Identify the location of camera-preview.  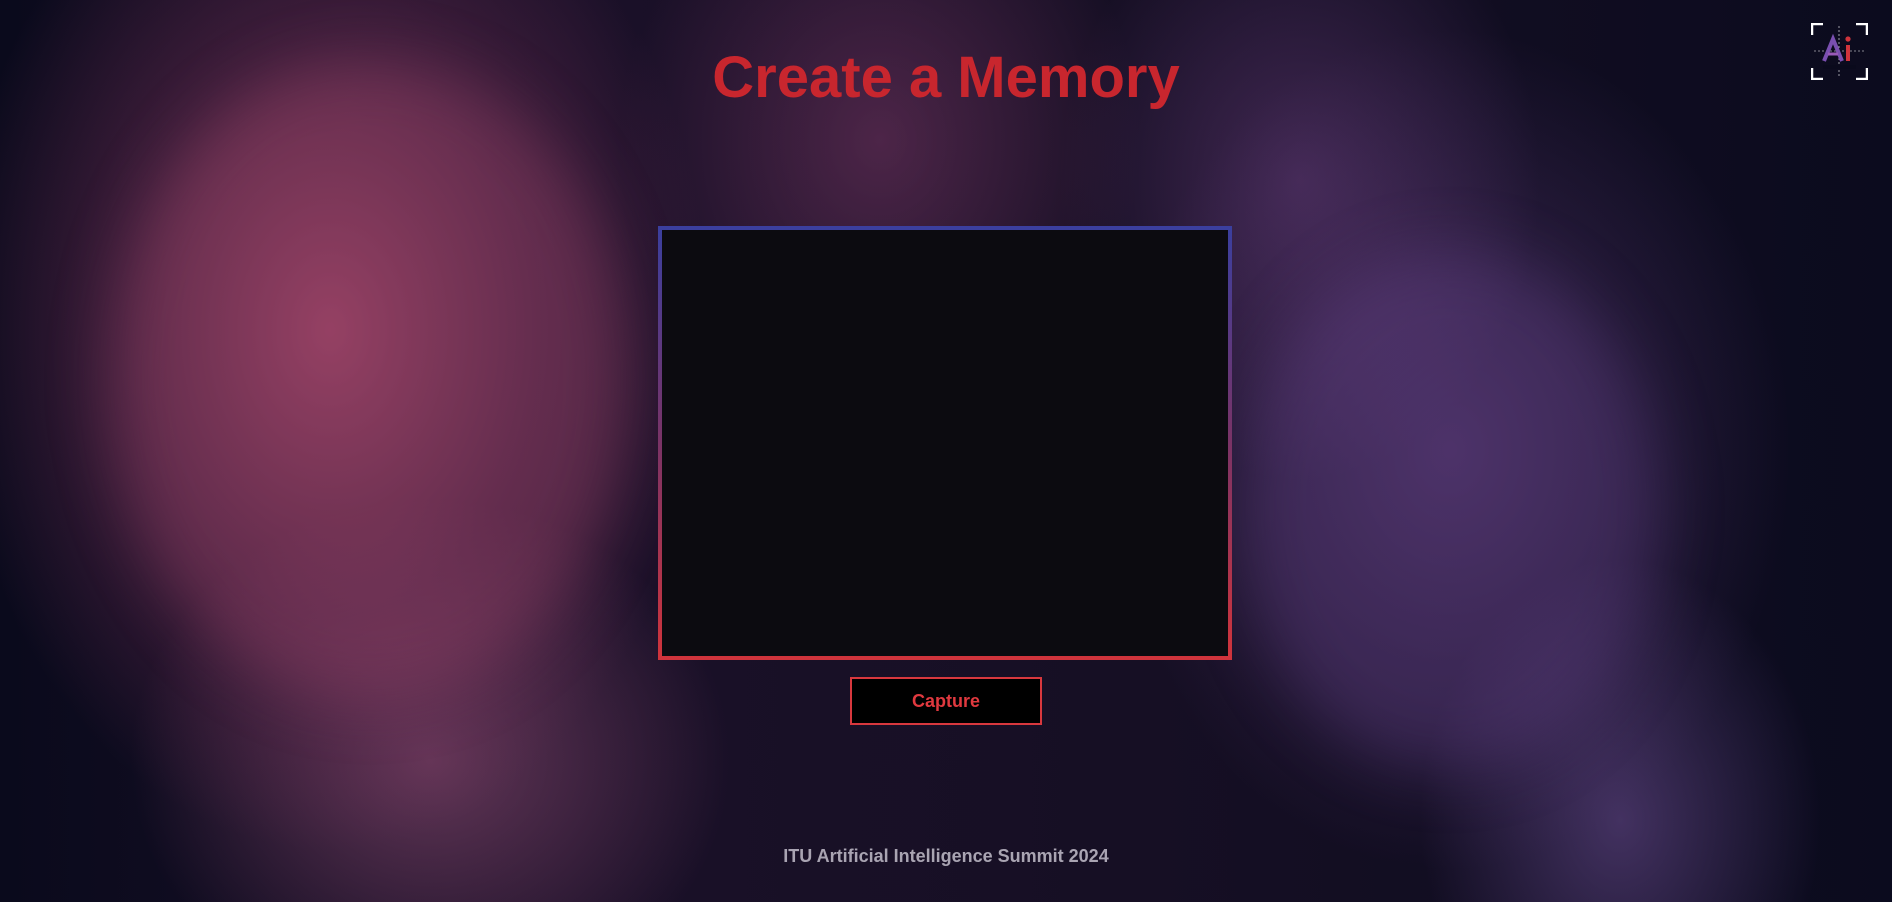
(945, 443).